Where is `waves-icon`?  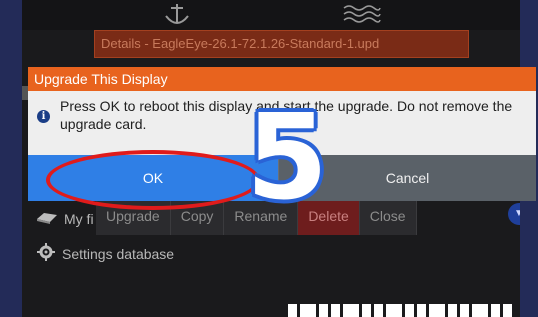
waves-icon is located at coordinates (362, 14).